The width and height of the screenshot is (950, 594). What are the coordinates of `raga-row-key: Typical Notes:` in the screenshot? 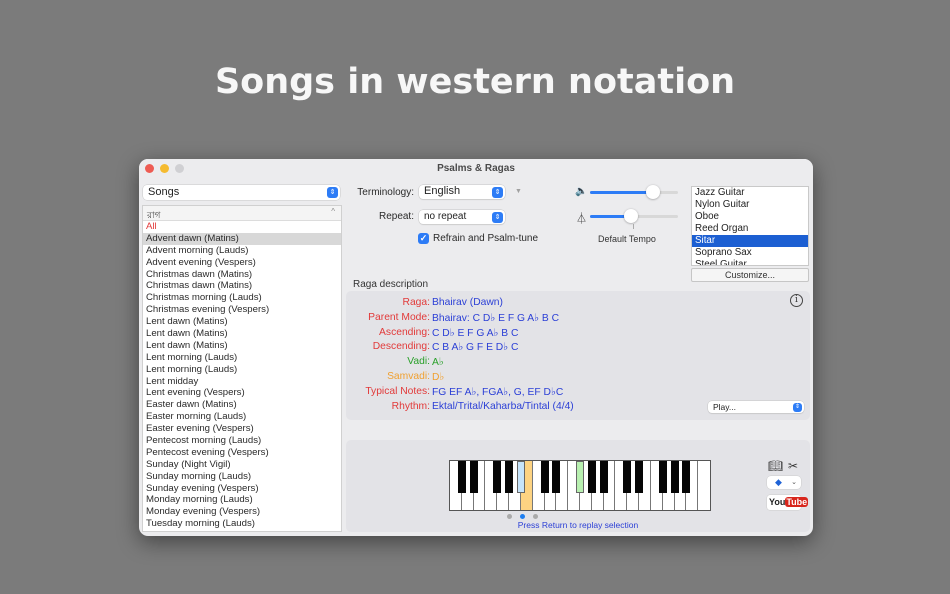 It's located at (397, 391).